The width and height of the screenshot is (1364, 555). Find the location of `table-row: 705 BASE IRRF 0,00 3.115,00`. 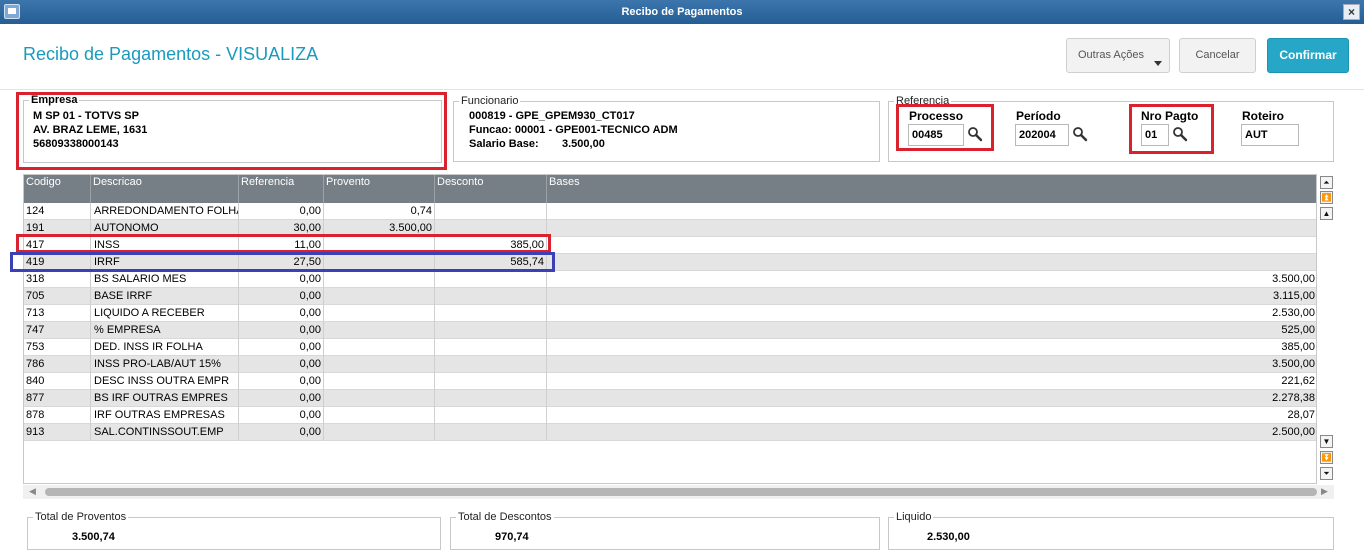

table-row: 705 BASE IRRF 0,00 3.115,00 is located at coordinates (670, 296).